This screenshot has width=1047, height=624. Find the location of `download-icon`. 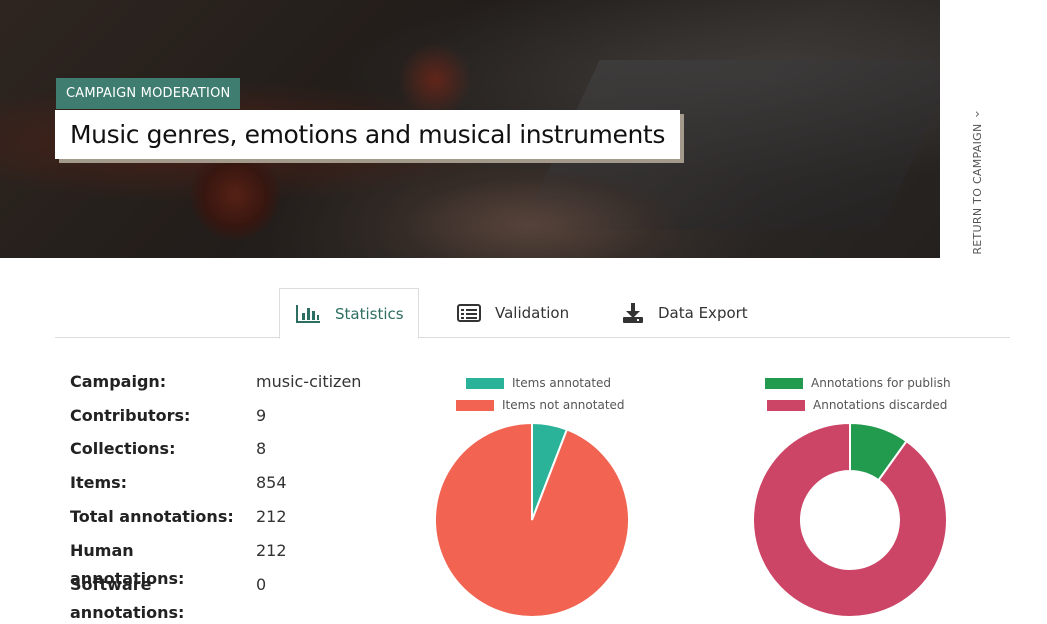

download-icon is located at coordinates (633, 313).